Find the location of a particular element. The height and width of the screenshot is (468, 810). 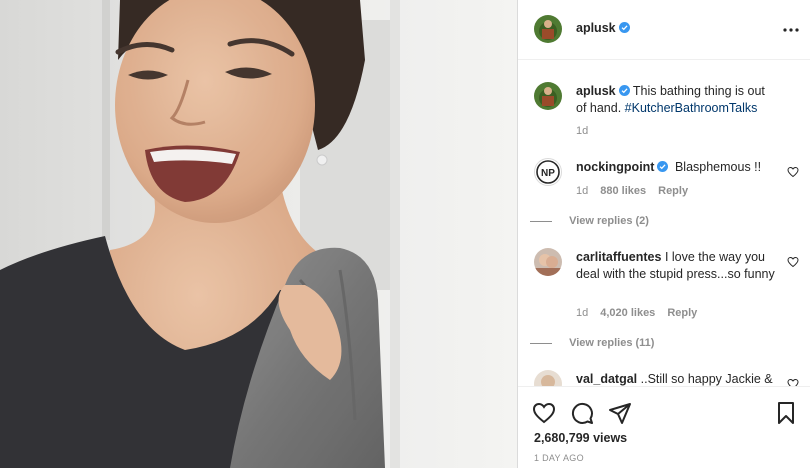

comment-text: nockingpoint Blasphemous !! is located at coordinates (676, 167).